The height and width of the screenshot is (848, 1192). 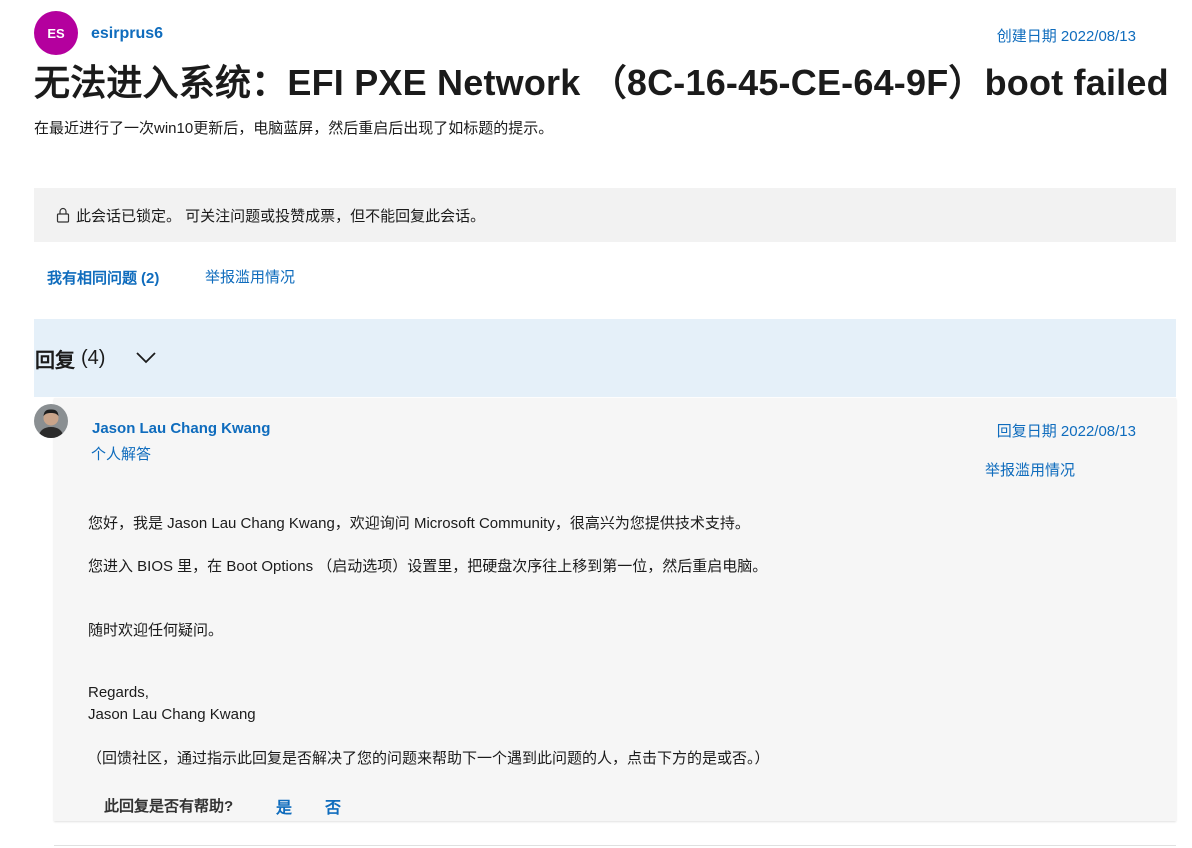 What do you see at coordinates (146, 358) in the screenshot?
I see `chevron-down-icon` at bounding box center [146, 358].